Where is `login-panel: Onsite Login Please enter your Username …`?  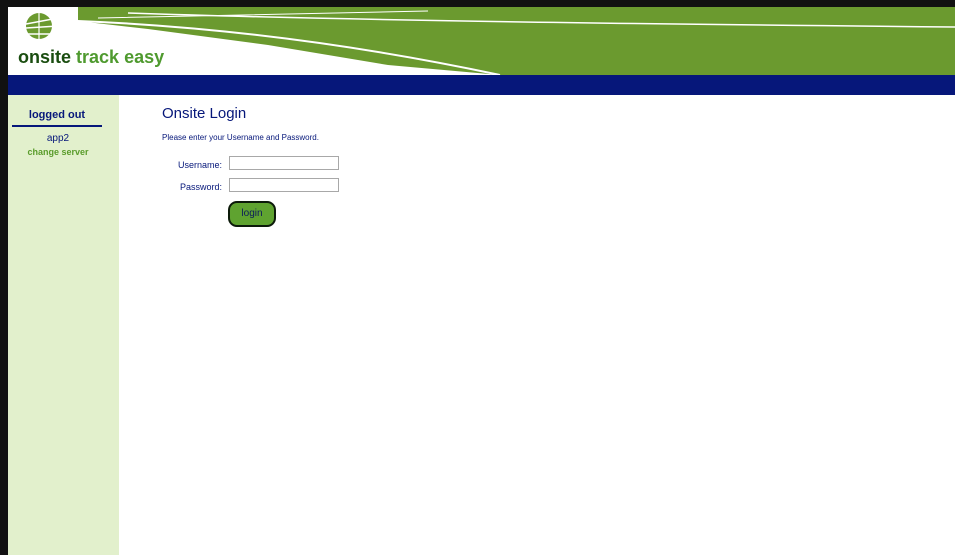
login-panel: Onsite Login Please enter your Username … is located at coordinates (250, 166).